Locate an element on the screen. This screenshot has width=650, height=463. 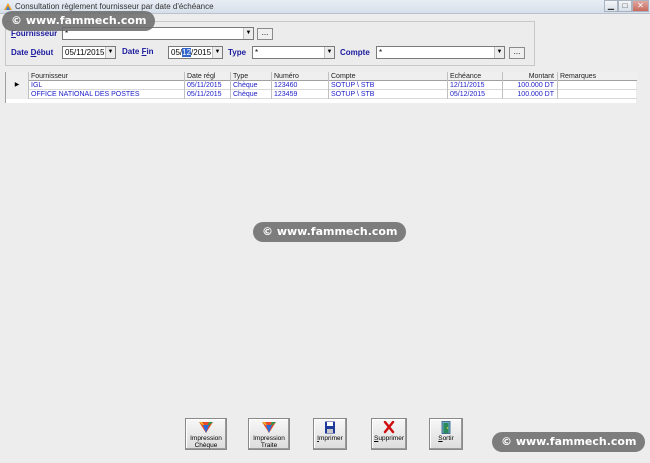
imprimer-label: Imprimer is located at coordinates (330, 438).